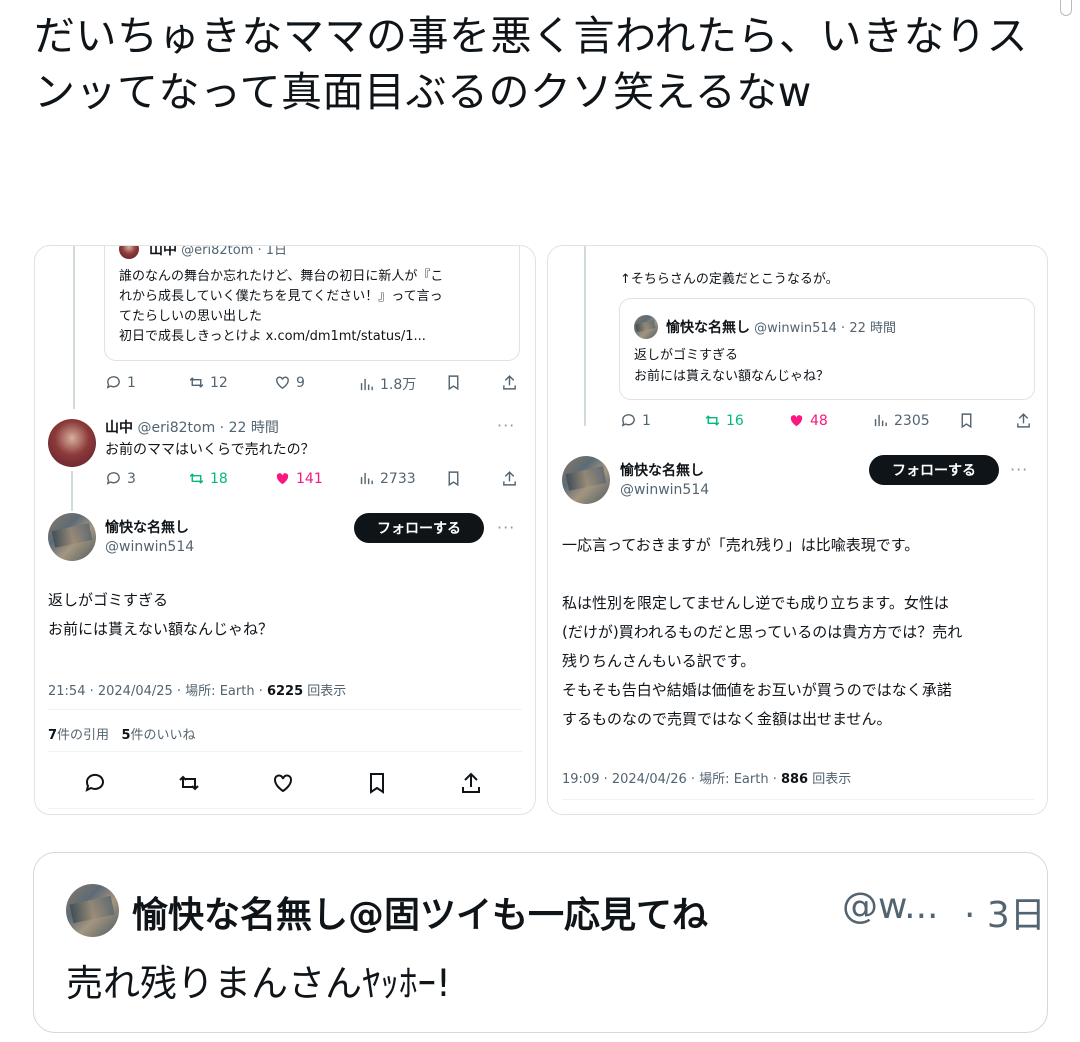  Describe the element at coordinates (398, 385) in the screenshot. I see `views-count: 1.8万` at that location.